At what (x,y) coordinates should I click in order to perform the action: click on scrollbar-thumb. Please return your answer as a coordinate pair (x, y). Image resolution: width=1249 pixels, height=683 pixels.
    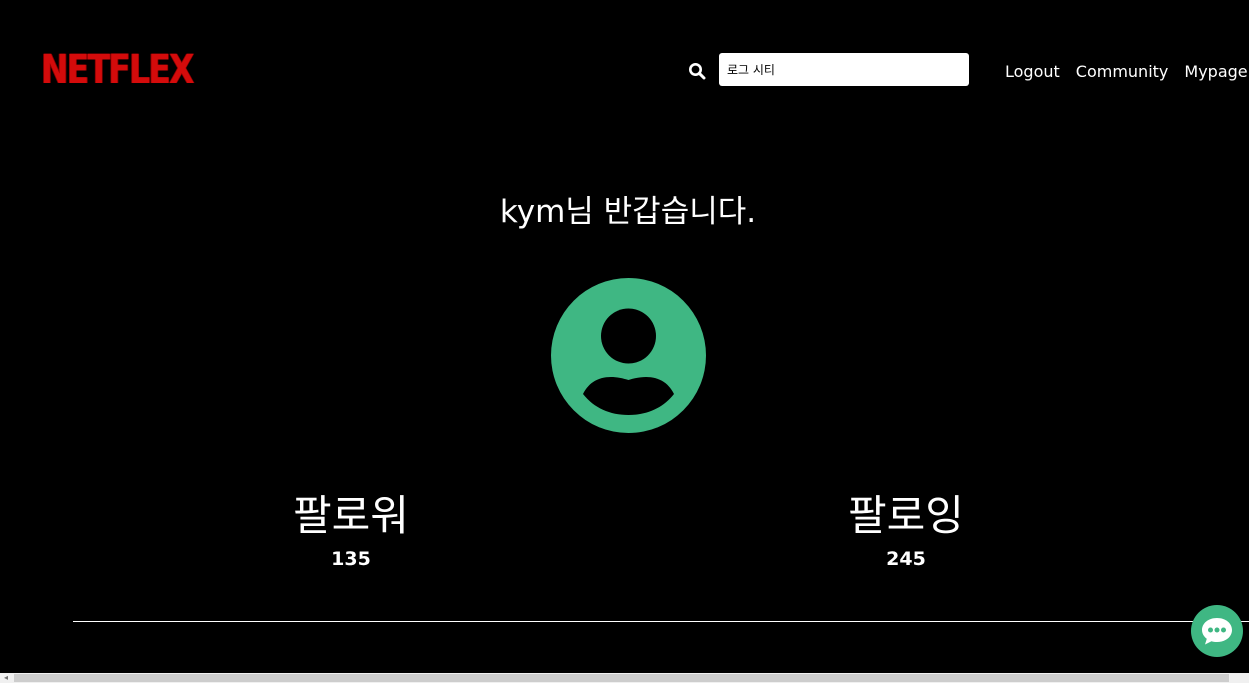
    Looking at the image, I should click on (621, 678).